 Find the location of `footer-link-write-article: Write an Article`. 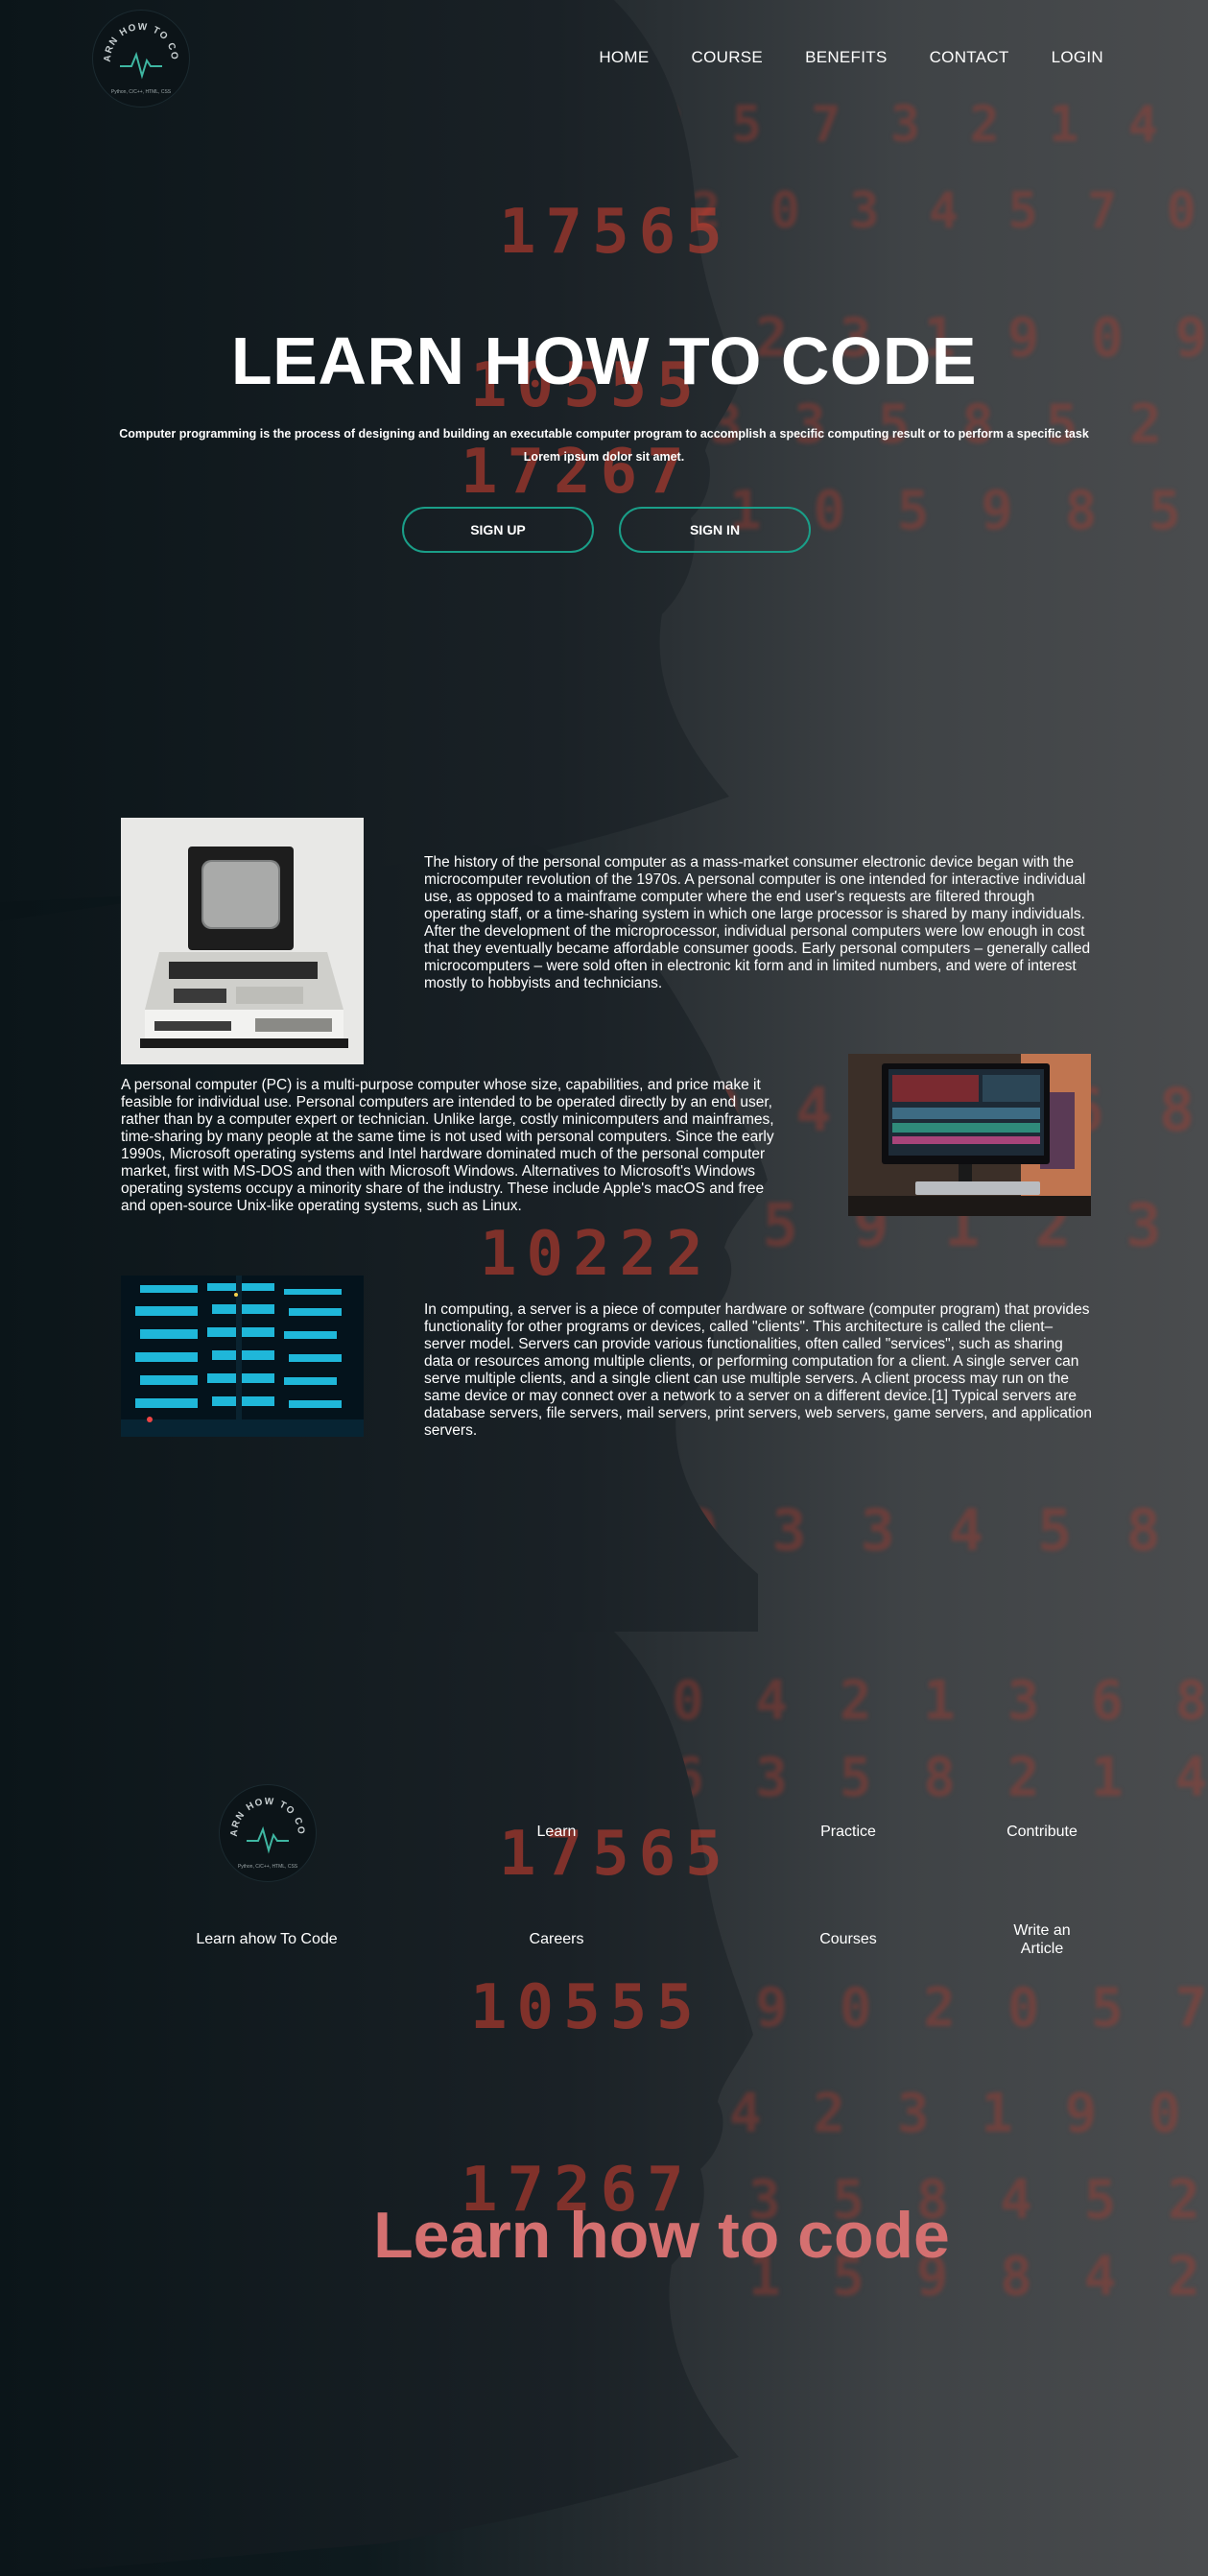

footer-link-write-article: Write an Article is located at coordinates (1042, 1939).